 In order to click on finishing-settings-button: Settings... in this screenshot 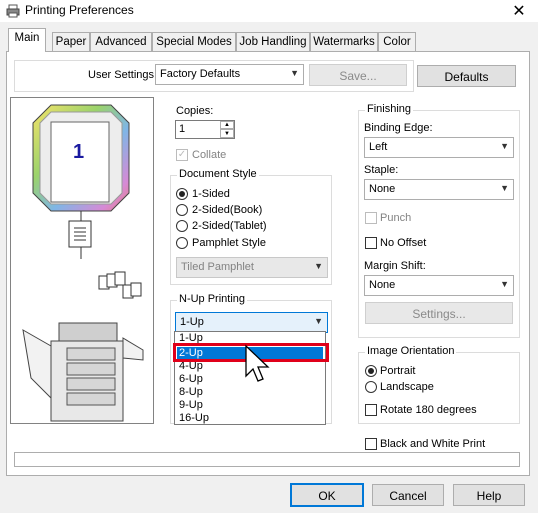, I will do `click(439, 313)`.